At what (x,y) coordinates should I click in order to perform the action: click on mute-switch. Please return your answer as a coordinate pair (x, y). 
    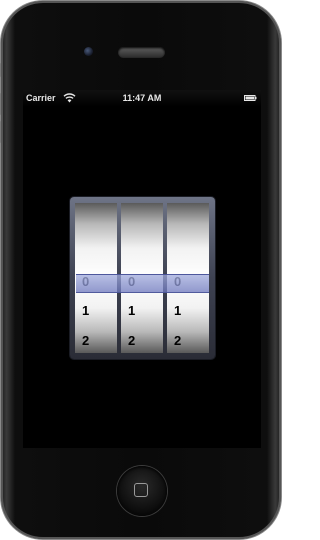
    Looking at the image, I should click on (0, 70).